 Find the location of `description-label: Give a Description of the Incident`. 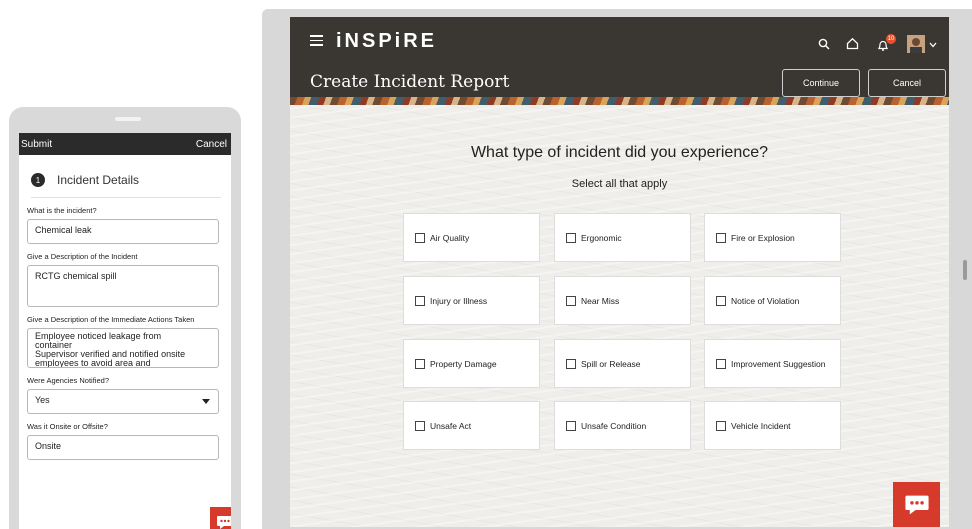

description-label: Give a Description of the Incident is located at coordinates (82, 256).